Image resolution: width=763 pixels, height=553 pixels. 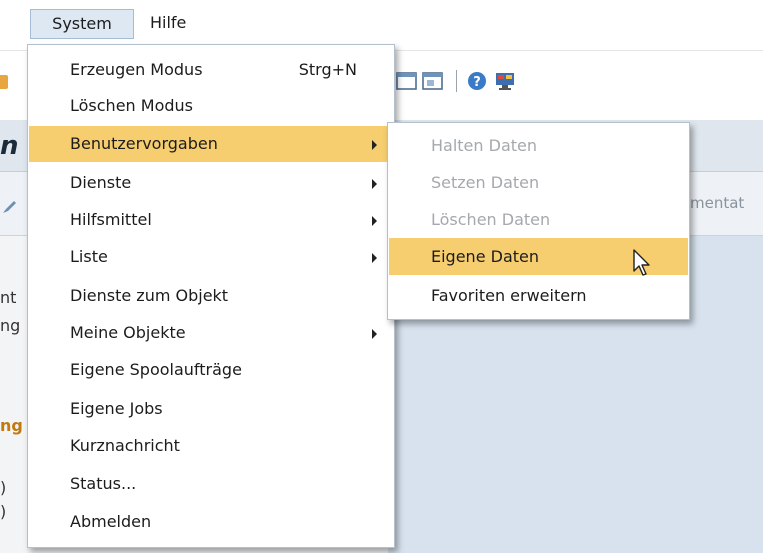 I want to click on menubar-system: System, so click(x=82, y=24).